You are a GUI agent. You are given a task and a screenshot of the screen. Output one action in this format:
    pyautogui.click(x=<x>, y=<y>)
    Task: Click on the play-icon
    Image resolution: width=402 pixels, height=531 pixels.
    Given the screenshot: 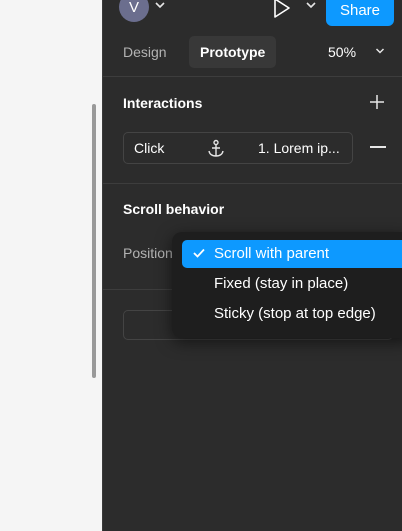 What is the action you would take?
    pyautogui.click(x=281, y=10)
    